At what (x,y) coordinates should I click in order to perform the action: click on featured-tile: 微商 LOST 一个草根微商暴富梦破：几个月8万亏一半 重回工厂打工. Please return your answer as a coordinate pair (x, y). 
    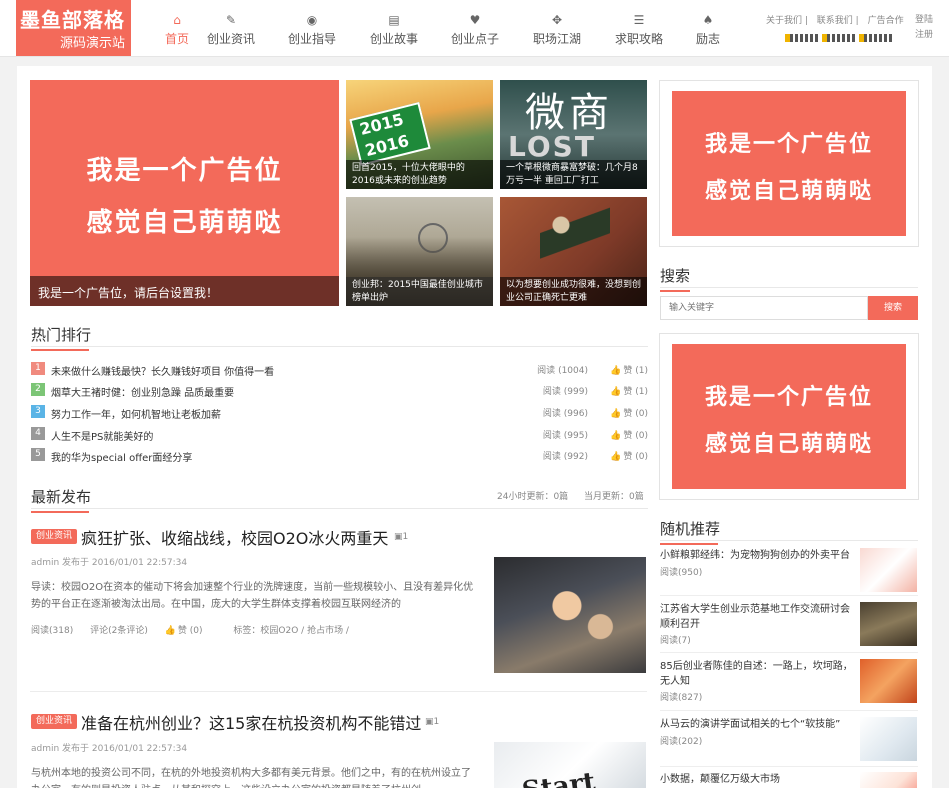
    Looking at the image, I should click on (573, 134).